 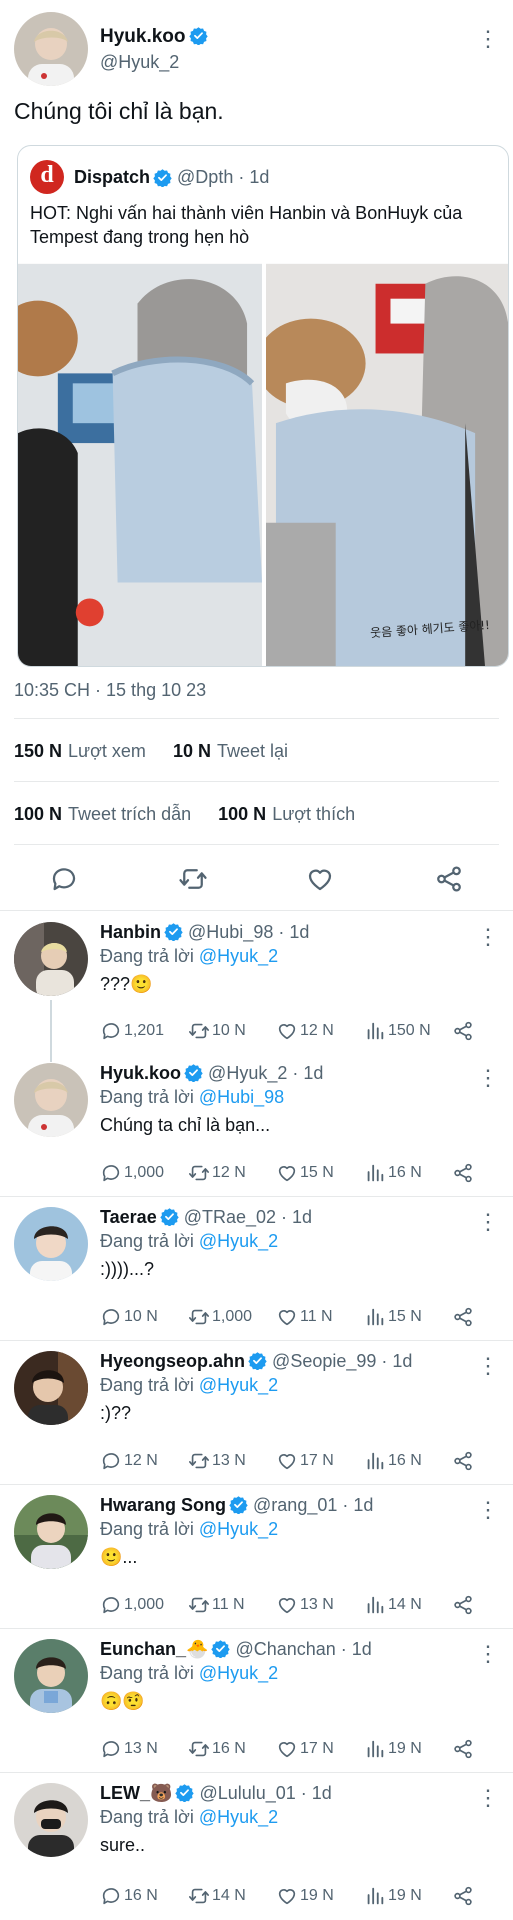 I want to click on reply-actions: 13 N 16 N 17 N 19 N, so click(x=300, y=1751).